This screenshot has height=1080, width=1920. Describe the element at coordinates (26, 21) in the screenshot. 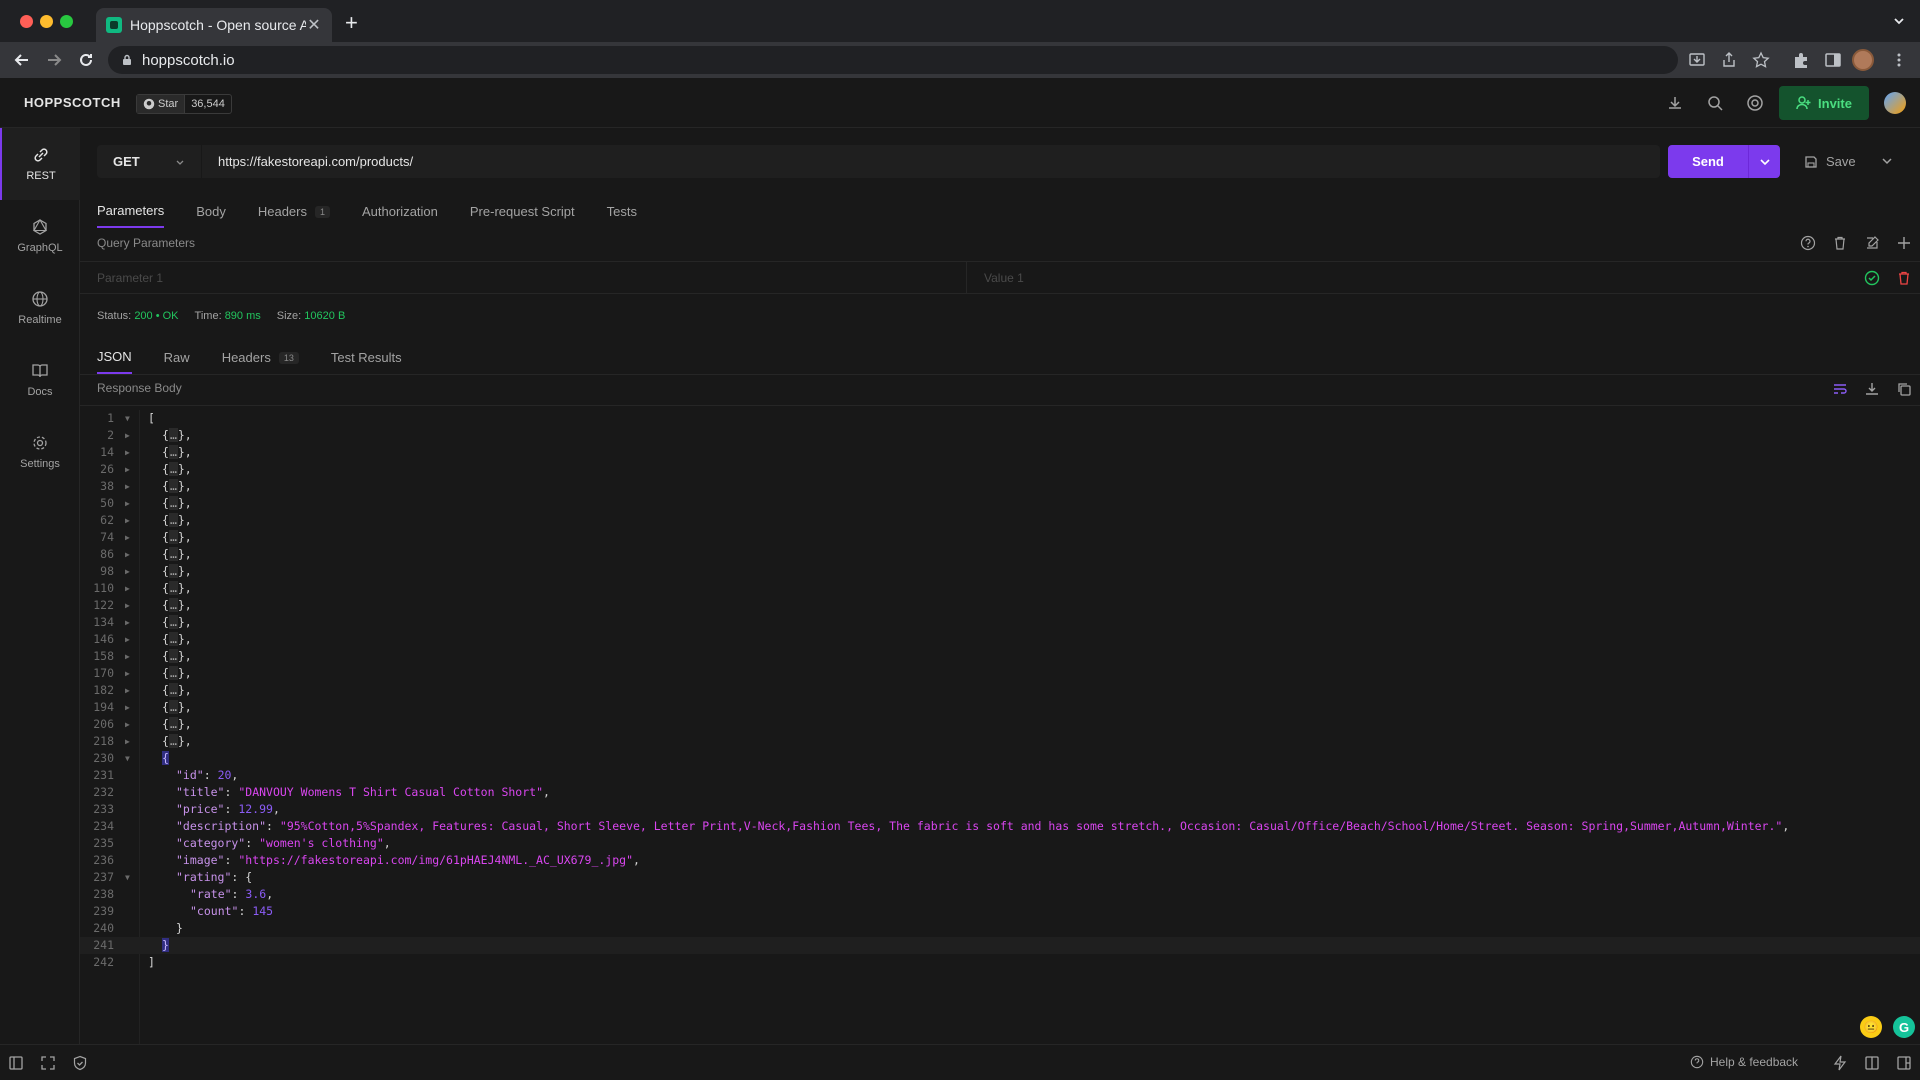

I see `window-close-button` at that location.